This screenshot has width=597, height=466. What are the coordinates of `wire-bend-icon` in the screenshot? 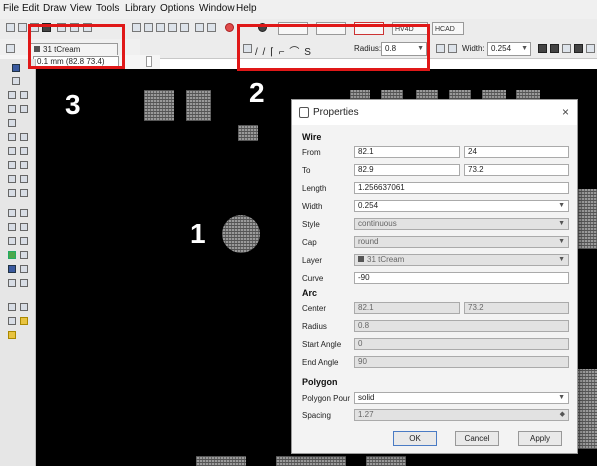 It's located at (247, 48).